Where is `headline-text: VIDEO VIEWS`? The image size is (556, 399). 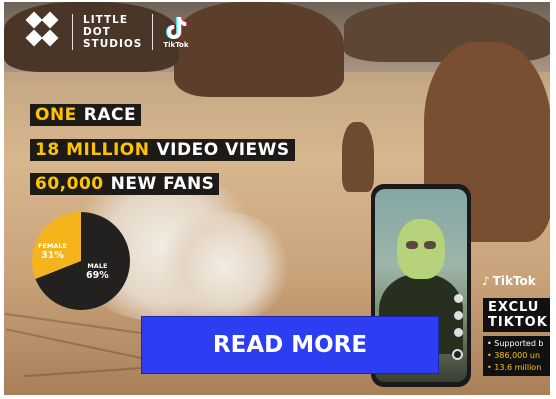 headline-text: VIDEO VIEWS is located at coordinates (223, 150).